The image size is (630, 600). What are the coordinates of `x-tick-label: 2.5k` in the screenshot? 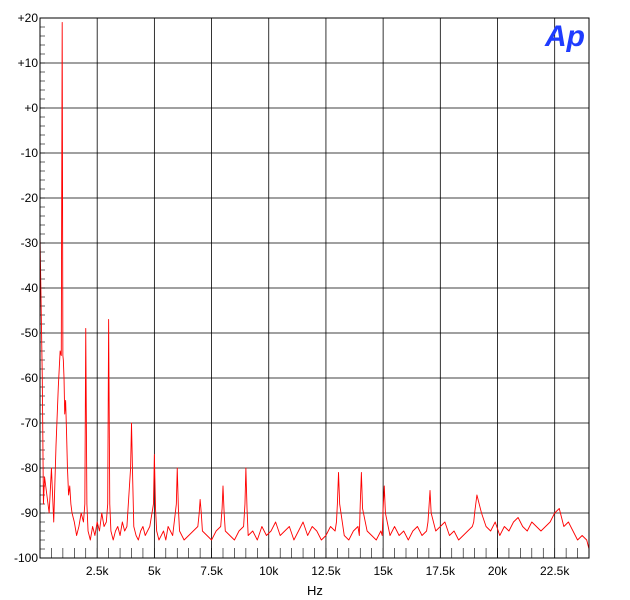 It's located at (98, 571).